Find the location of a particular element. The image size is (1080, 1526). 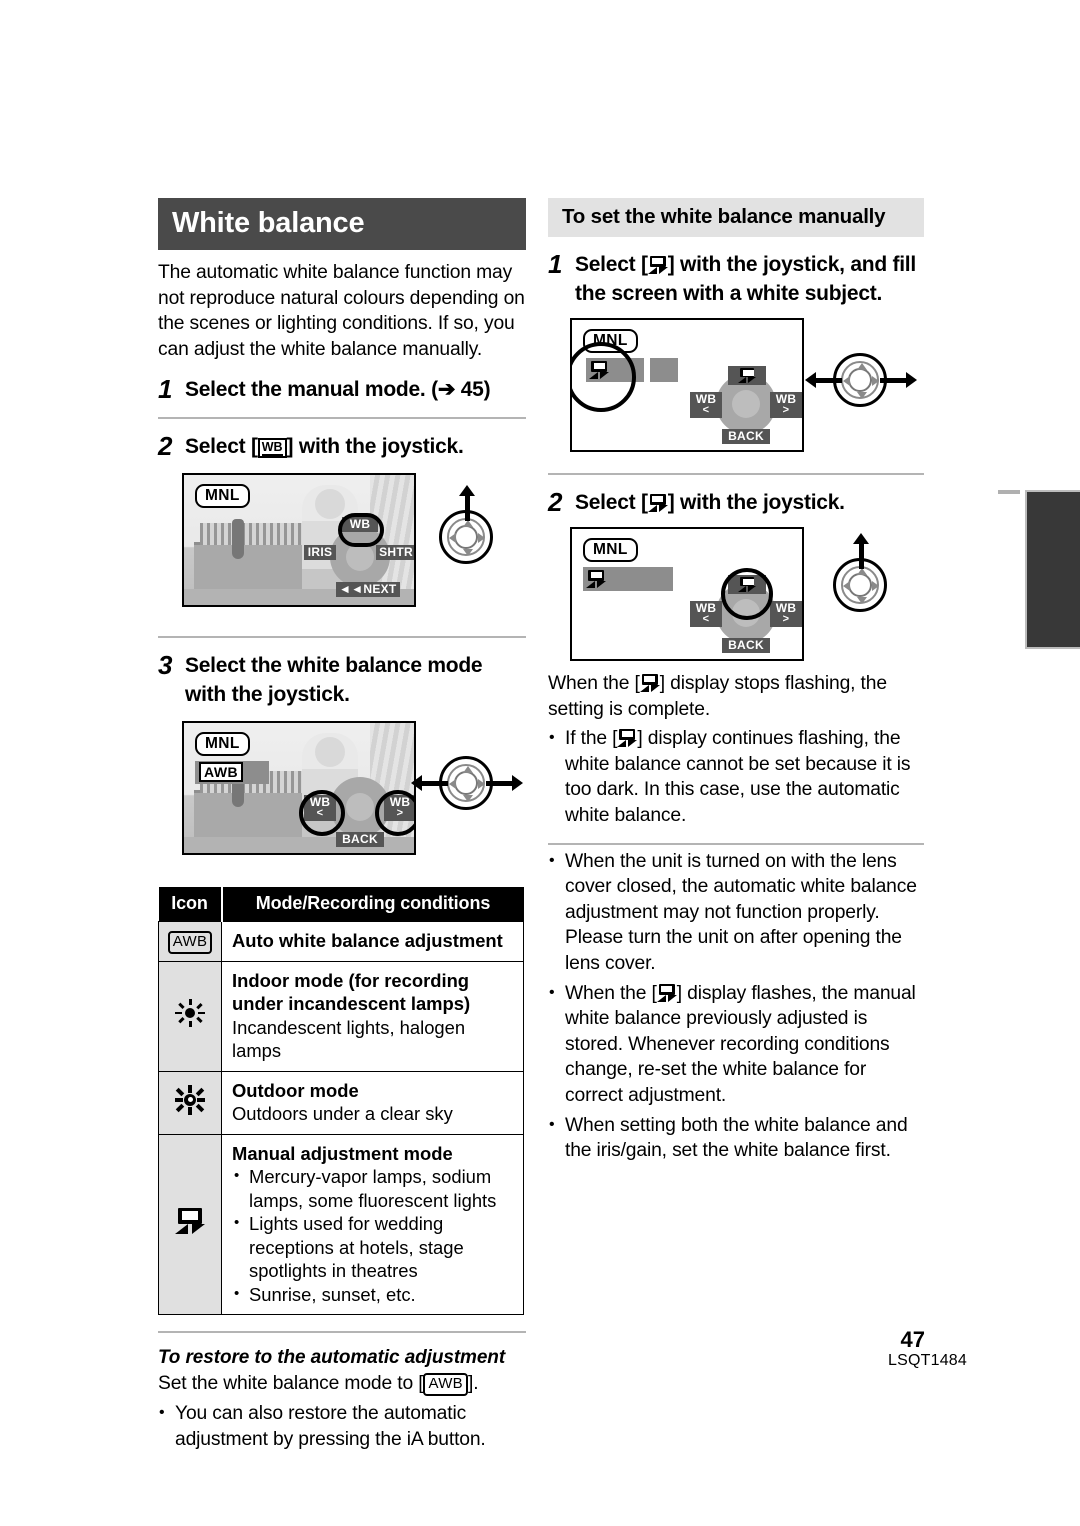

edge-thumb-tab is located at coordinates (1052, 569).